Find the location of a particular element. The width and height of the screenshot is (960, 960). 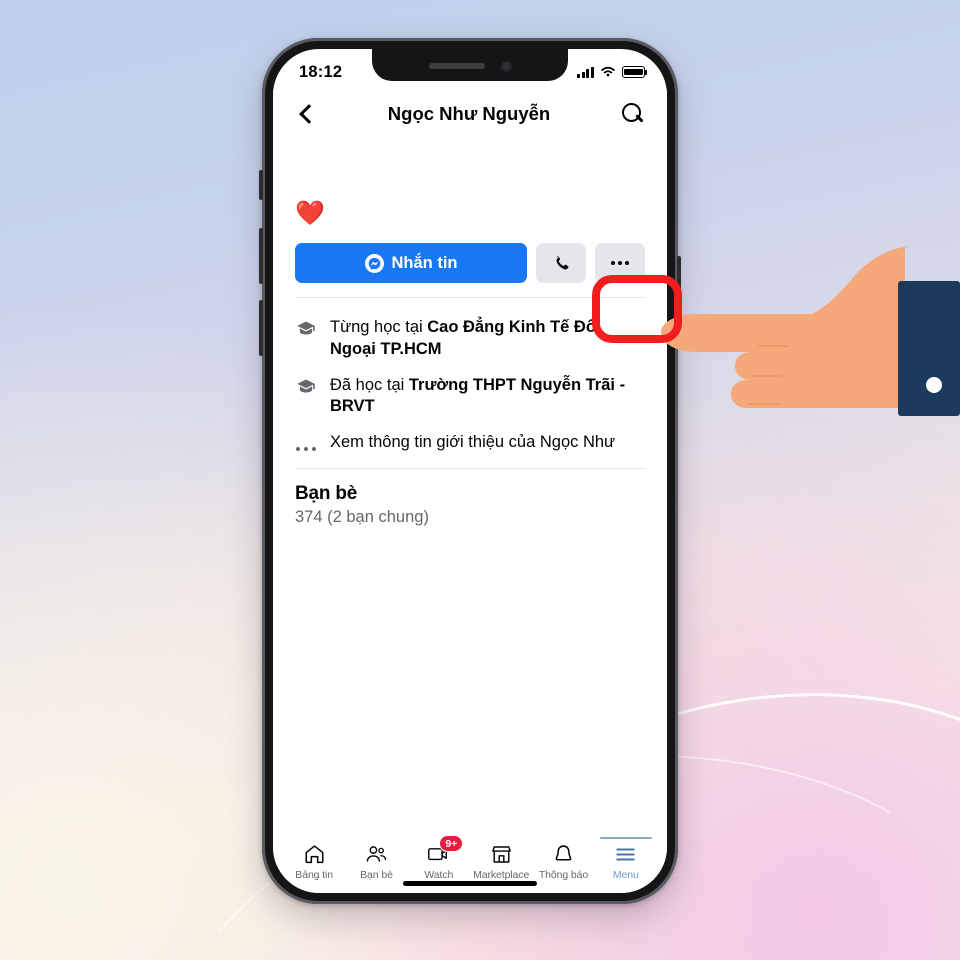

tab-newsfeed: Bảng tin is located at coordinates (314, 859).